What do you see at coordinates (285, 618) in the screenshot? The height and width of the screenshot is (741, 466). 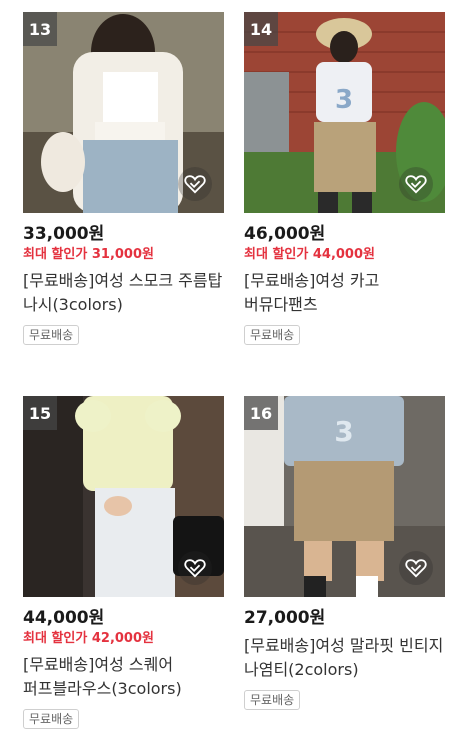 I see `product-price: 27,000원` at bounding box center [285, 618].